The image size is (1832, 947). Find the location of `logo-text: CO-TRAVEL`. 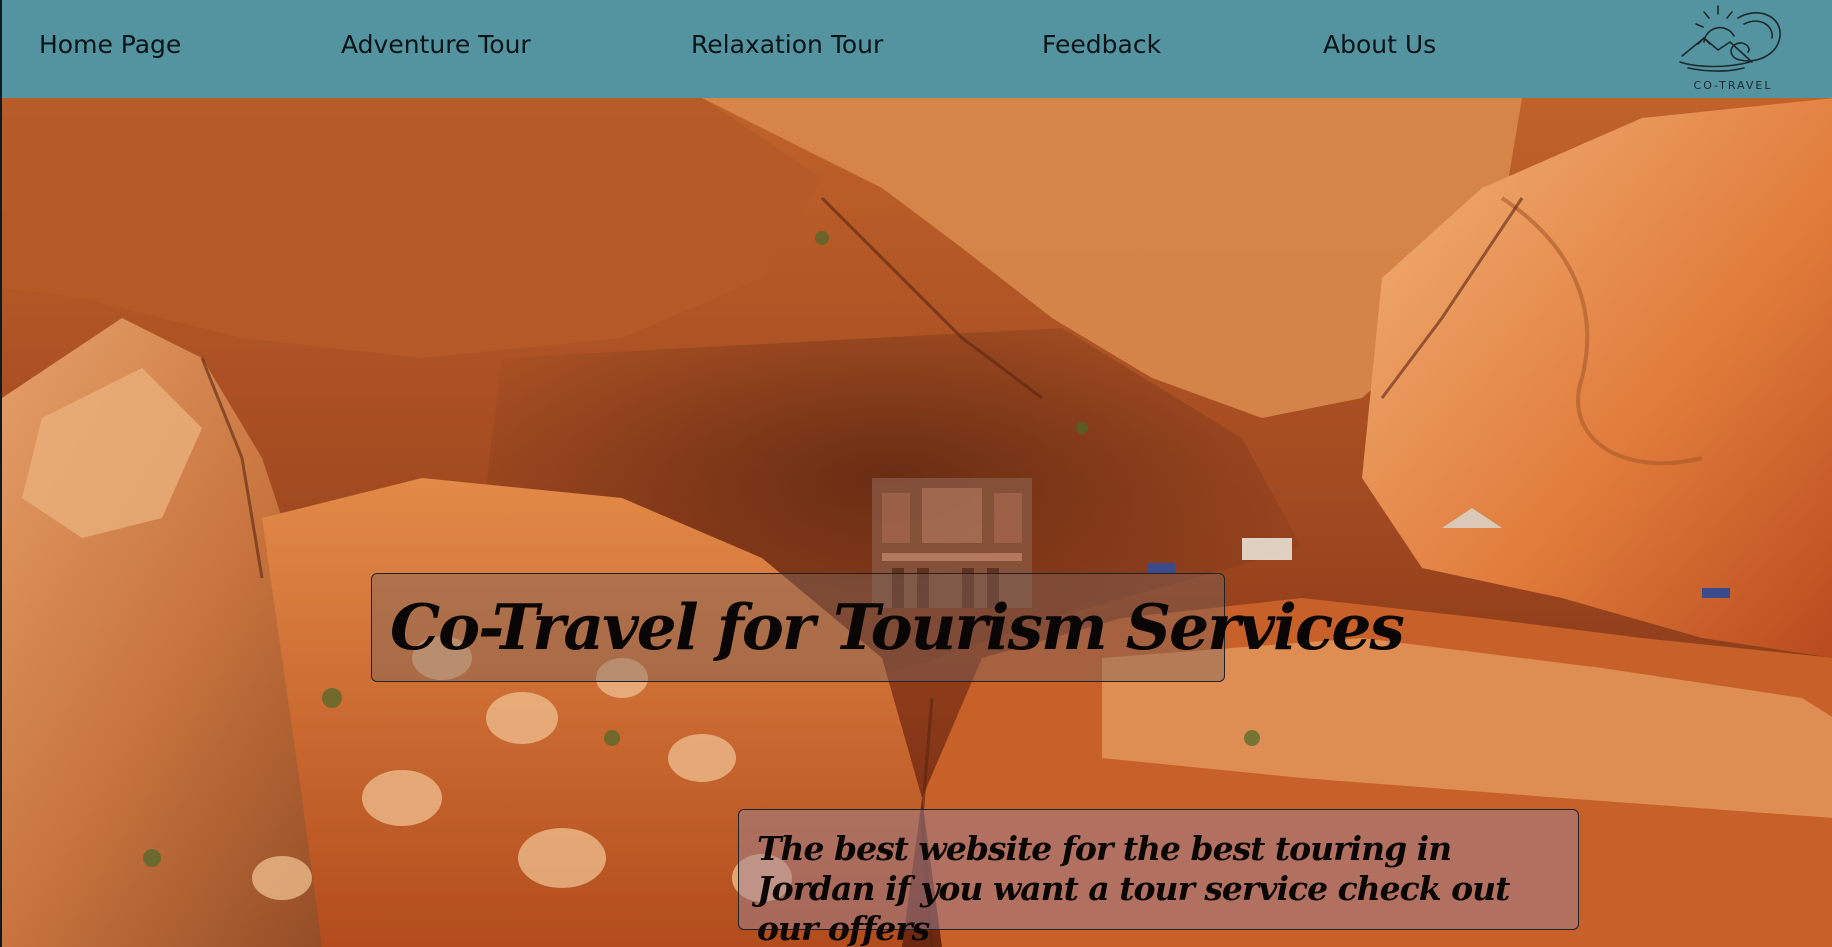

logo-text: CO-TRAVEL is located at coordinates (1733, 85).